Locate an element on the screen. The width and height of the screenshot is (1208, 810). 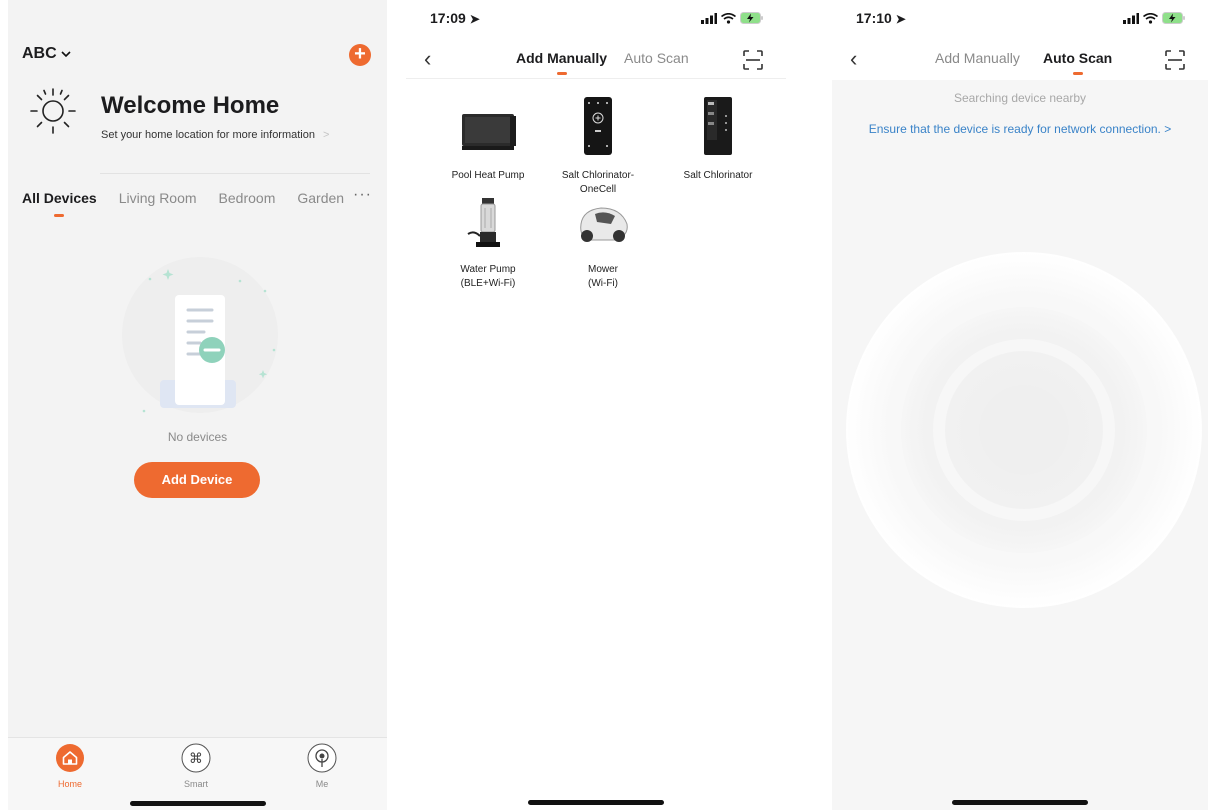
room-tabs: All Devices Living Room Bedroom Garden is located at coordinates (183, 203).